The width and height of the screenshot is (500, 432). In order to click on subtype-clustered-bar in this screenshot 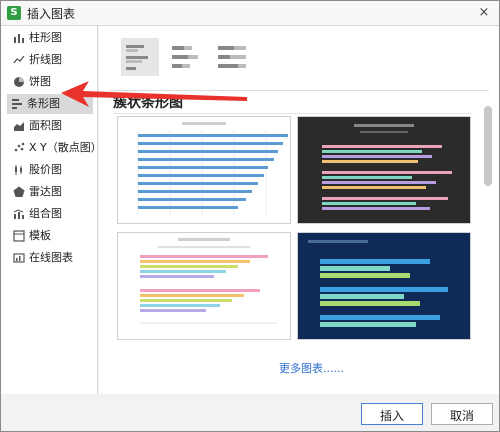, I will do `click(140, 57)`.